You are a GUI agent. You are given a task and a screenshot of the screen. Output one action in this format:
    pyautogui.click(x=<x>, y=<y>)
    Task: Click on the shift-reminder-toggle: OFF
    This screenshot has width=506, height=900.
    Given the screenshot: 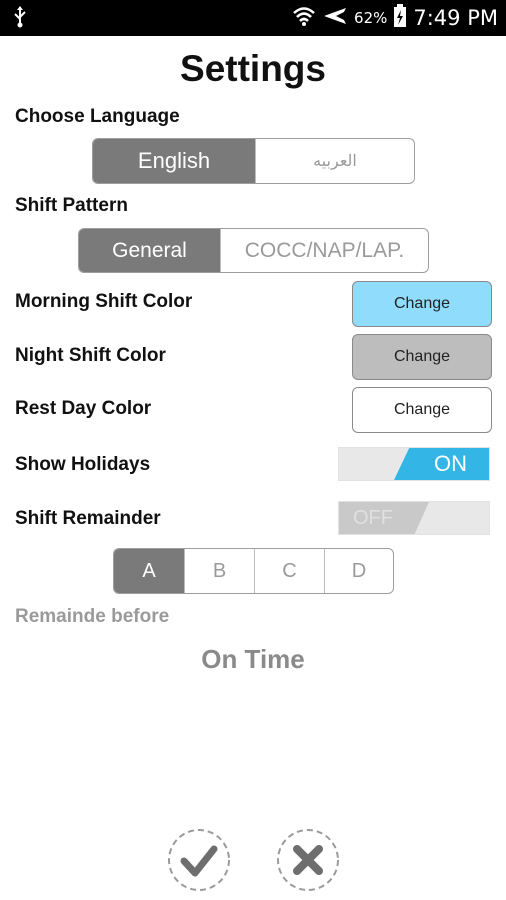 What is the action you would take?
    pyautogui.click(x=414, y=518)
    